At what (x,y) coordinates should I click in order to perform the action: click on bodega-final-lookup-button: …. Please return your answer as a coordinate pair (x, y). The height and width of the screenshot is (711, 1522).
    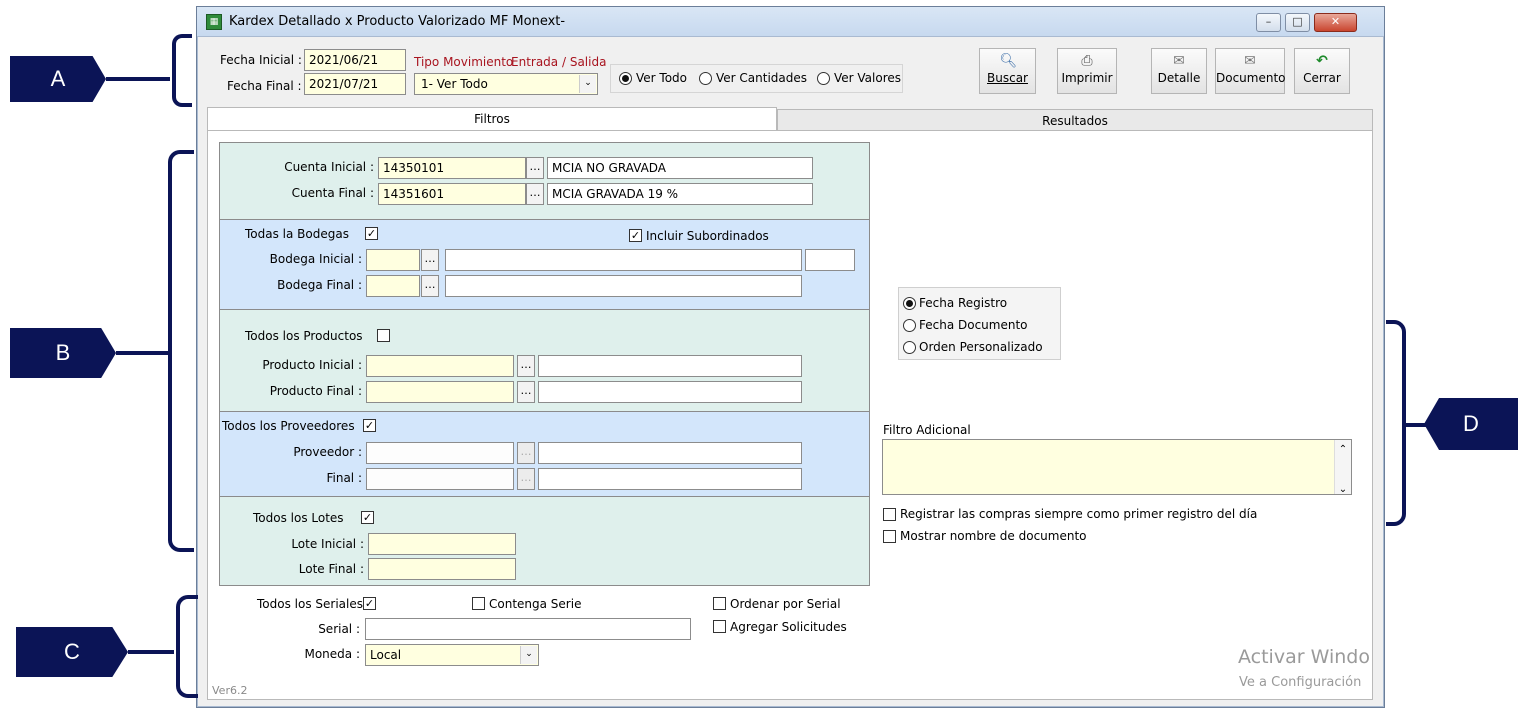
    Looking at the image, I should click on (430, 286).